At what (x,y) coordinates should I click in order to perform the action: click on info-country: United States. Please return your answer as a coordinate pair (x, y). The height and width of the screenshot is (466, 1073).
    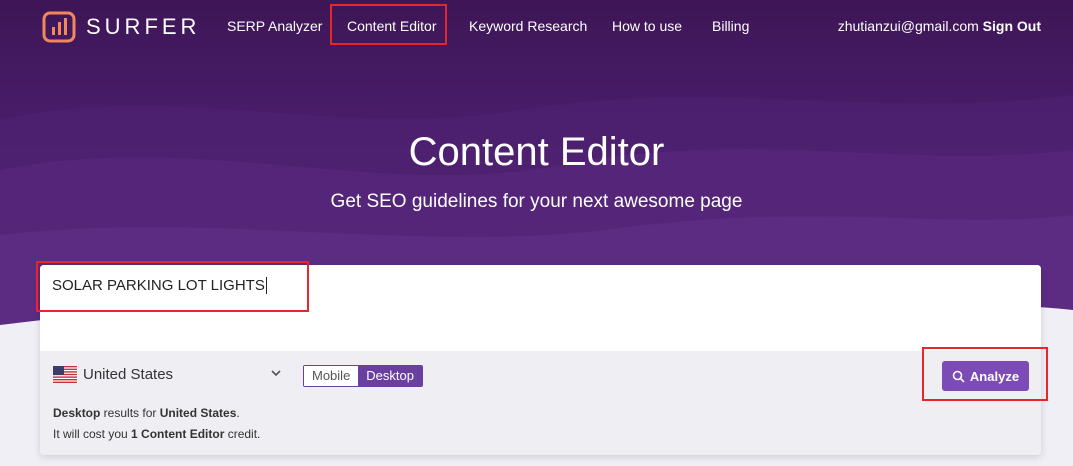
    Looking at the image, I should click on (198, 413).